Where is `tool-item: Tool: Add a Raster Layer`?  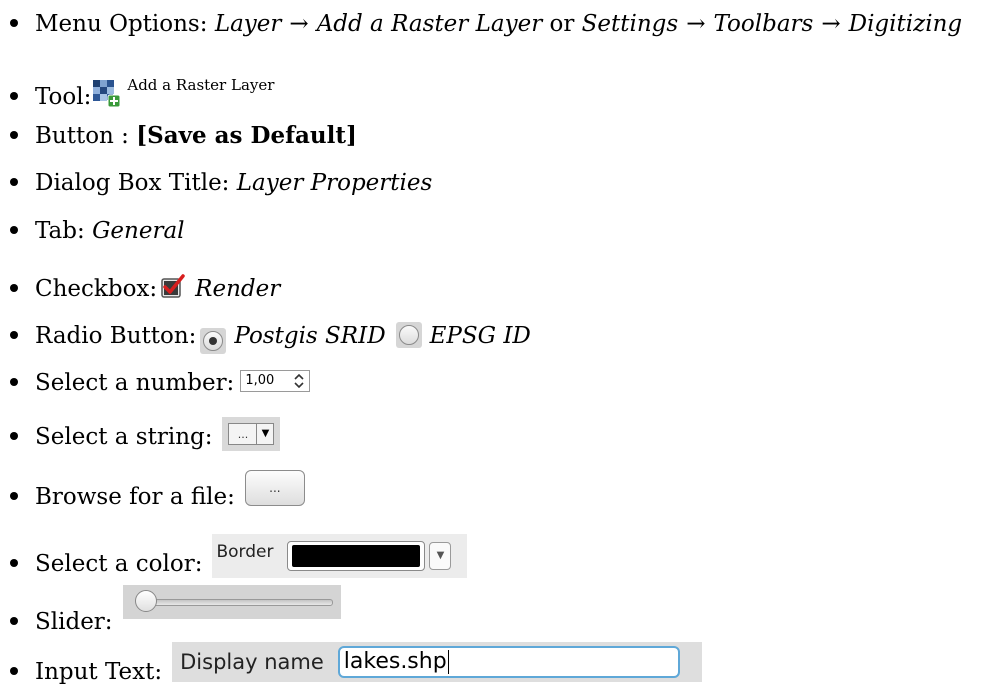 tool-item: Tool: Add a Raster Layer is located at coordinates (142, 92).